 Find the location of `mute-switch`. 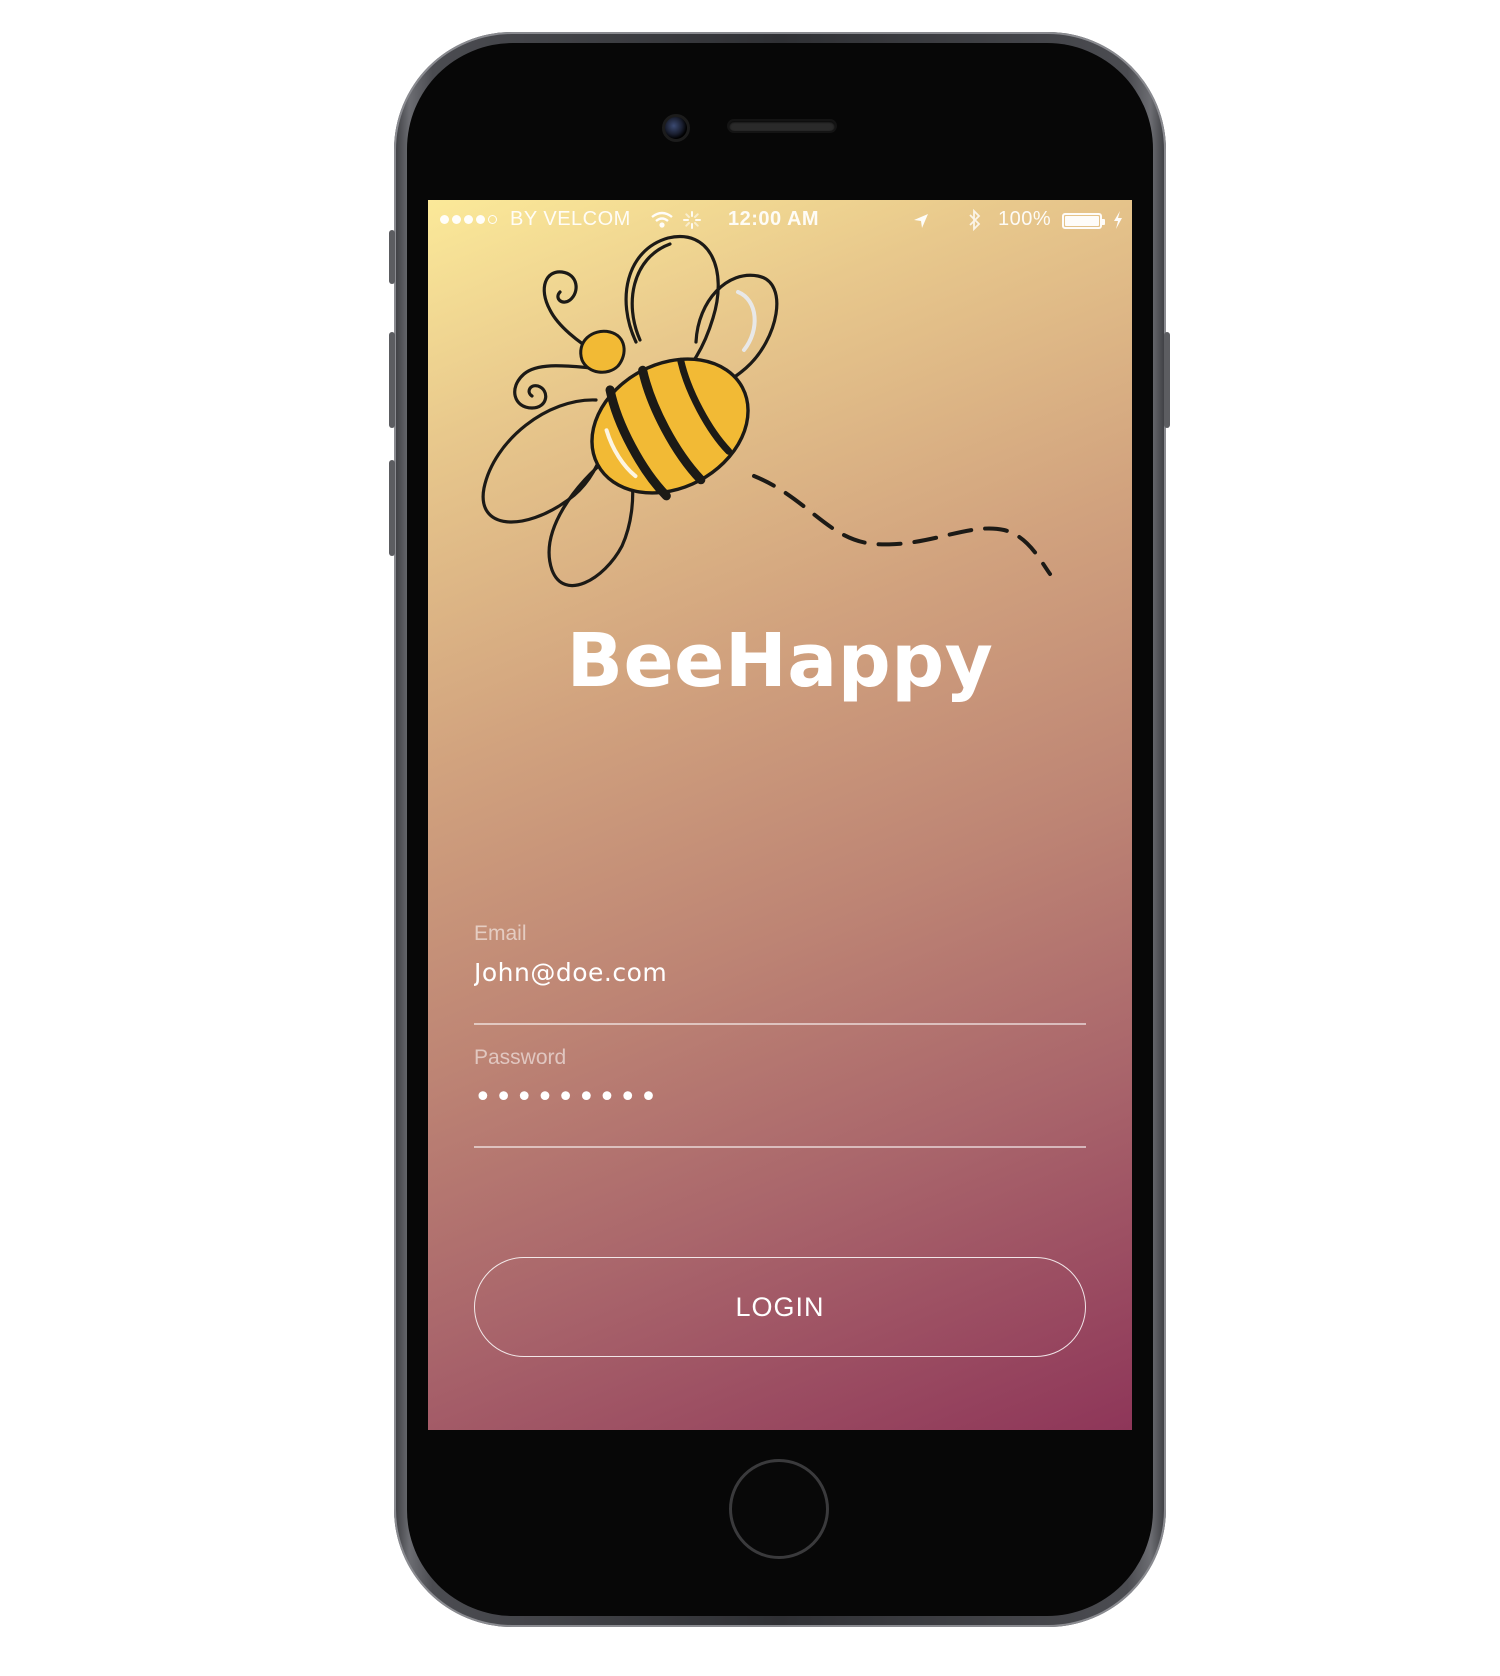

mute-switch is located at coordinates (392, 257).